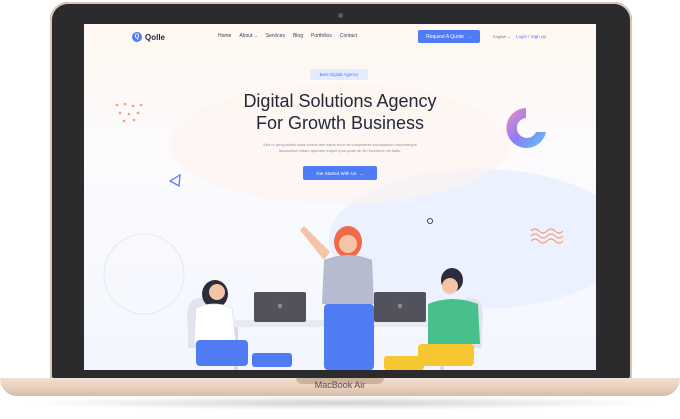 This screenshot has width=680, height=419. I want to click on language-select: English ⌄, so click(502, 36).